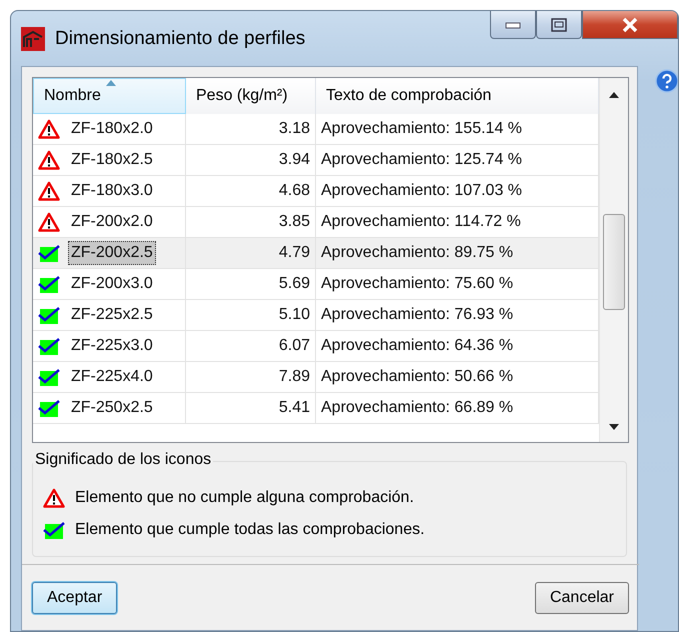 This screenshot has width=679, height=632. I want to click on check-text-cell: Aprovechamiento: 66.89 %, so click(457, 408).